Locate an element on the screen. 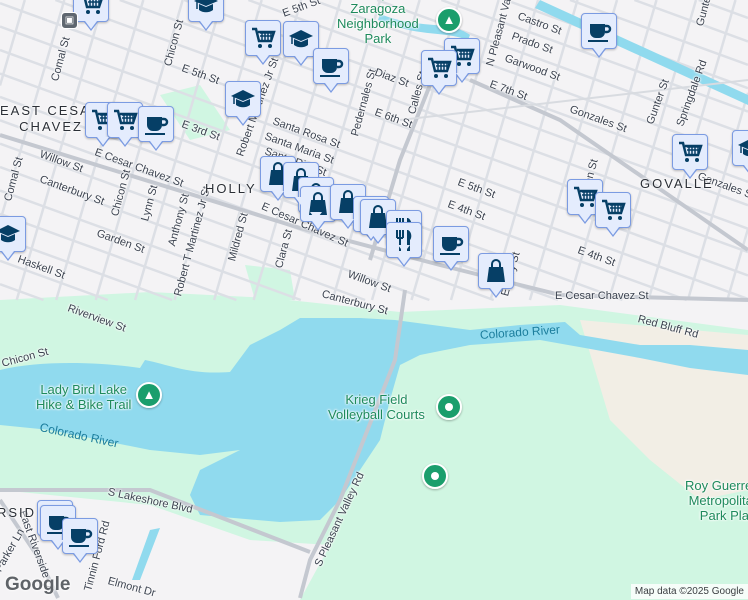 This screenshot has height=600, width=748. neighborhood-label: HOLLY is located at coordinates (231, 188).